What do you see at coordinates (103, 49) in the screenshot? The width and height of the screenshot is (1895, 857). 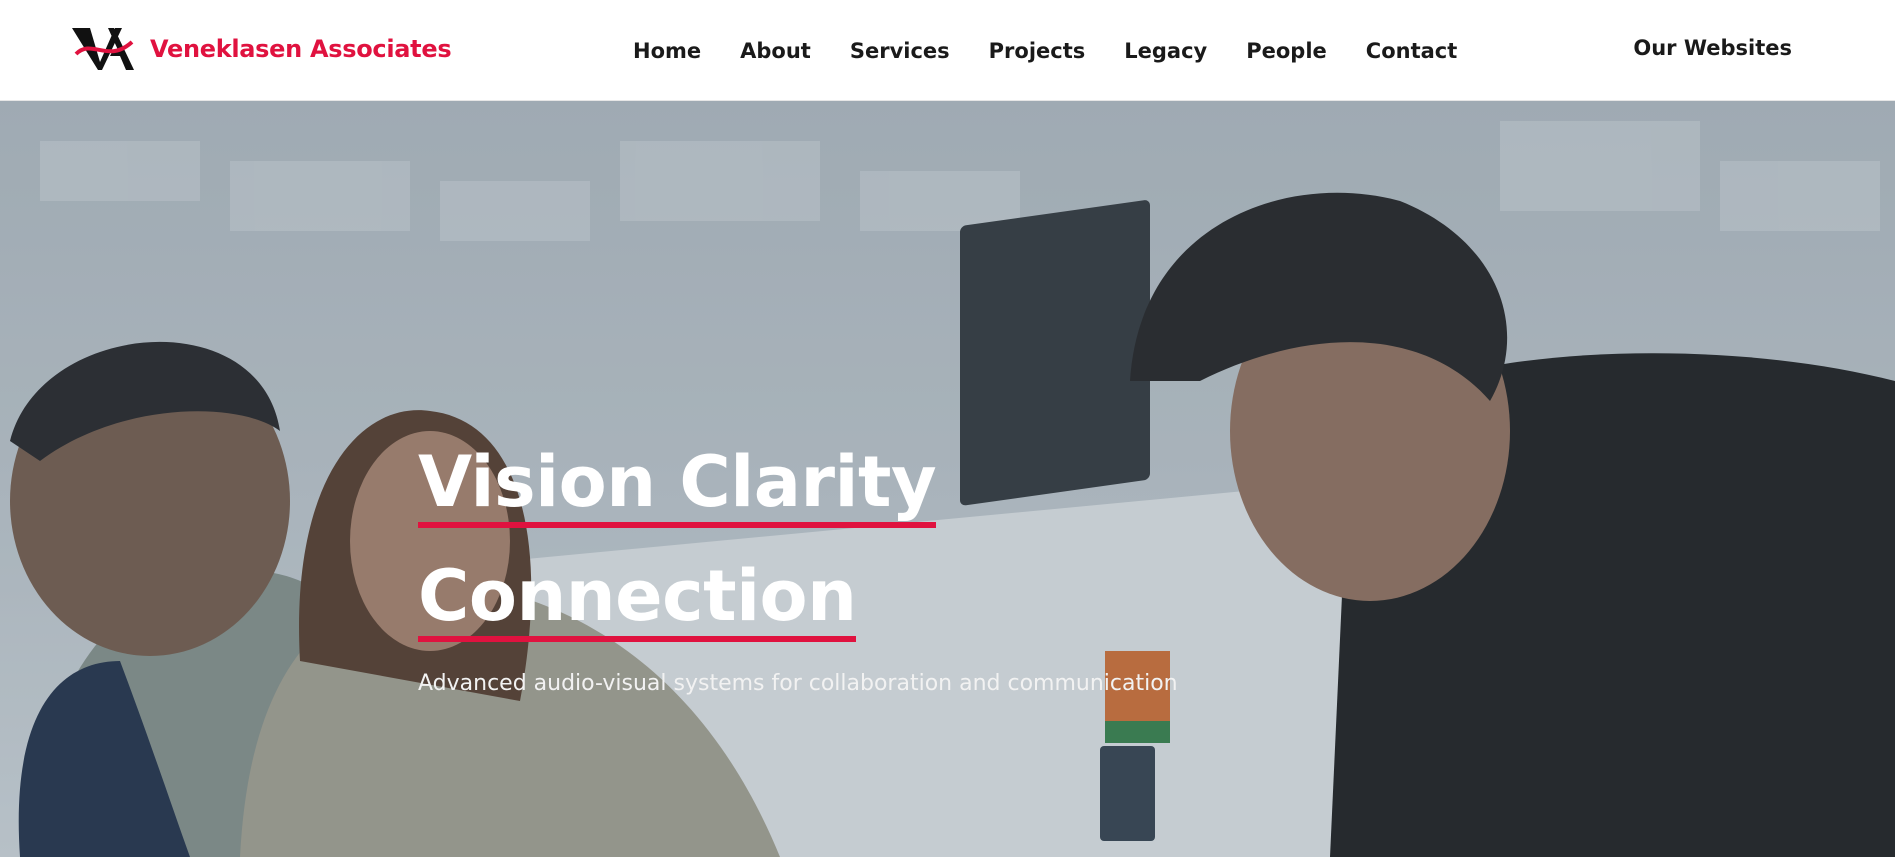 I see `va-logo-icon` at bounding box center [103, 49].